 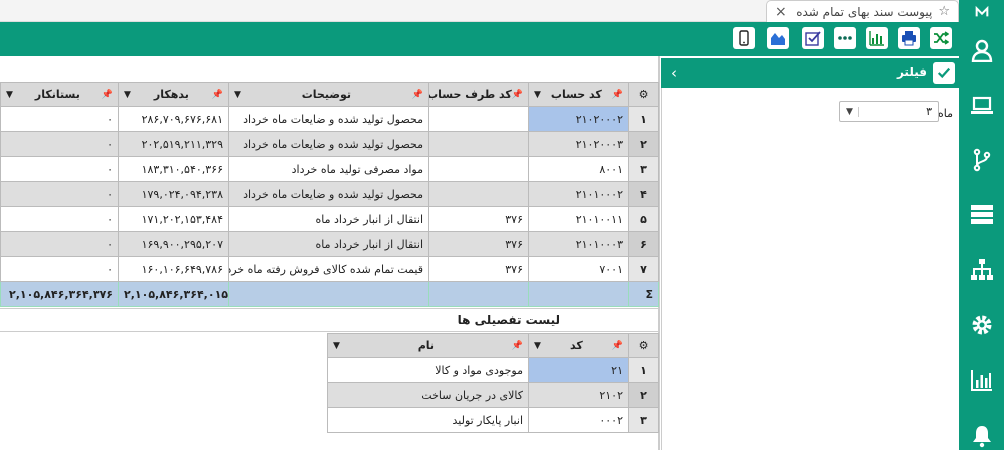 I want to click on cell-code: ۲۱, so click(x=578, y=370).